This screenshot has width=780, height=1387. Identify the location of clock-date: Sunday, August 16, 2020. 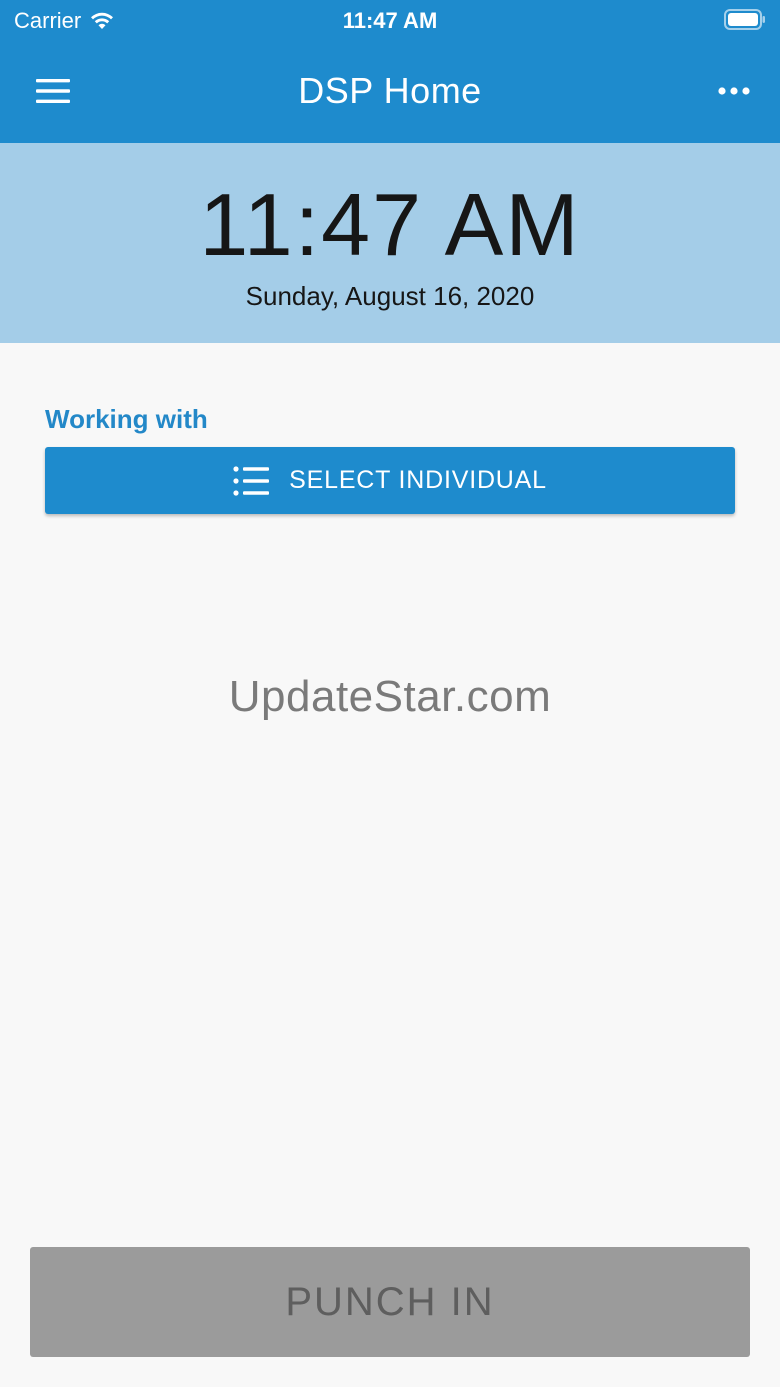
(390, 296).